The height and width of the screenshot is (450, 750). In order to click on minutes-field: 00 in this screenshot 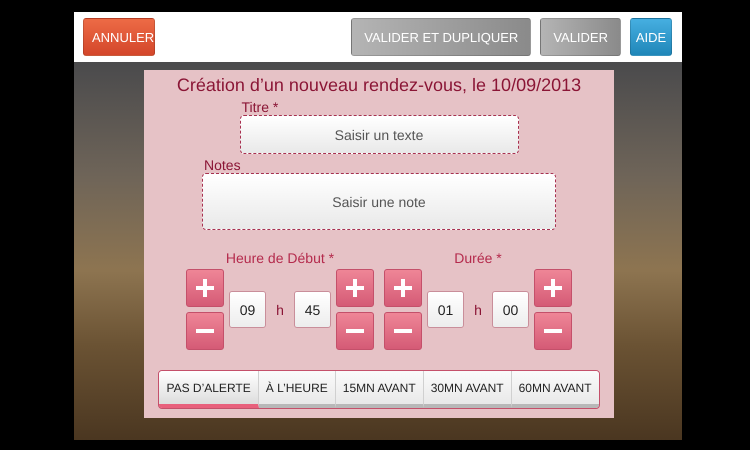, I will do `click(510, 309)`.